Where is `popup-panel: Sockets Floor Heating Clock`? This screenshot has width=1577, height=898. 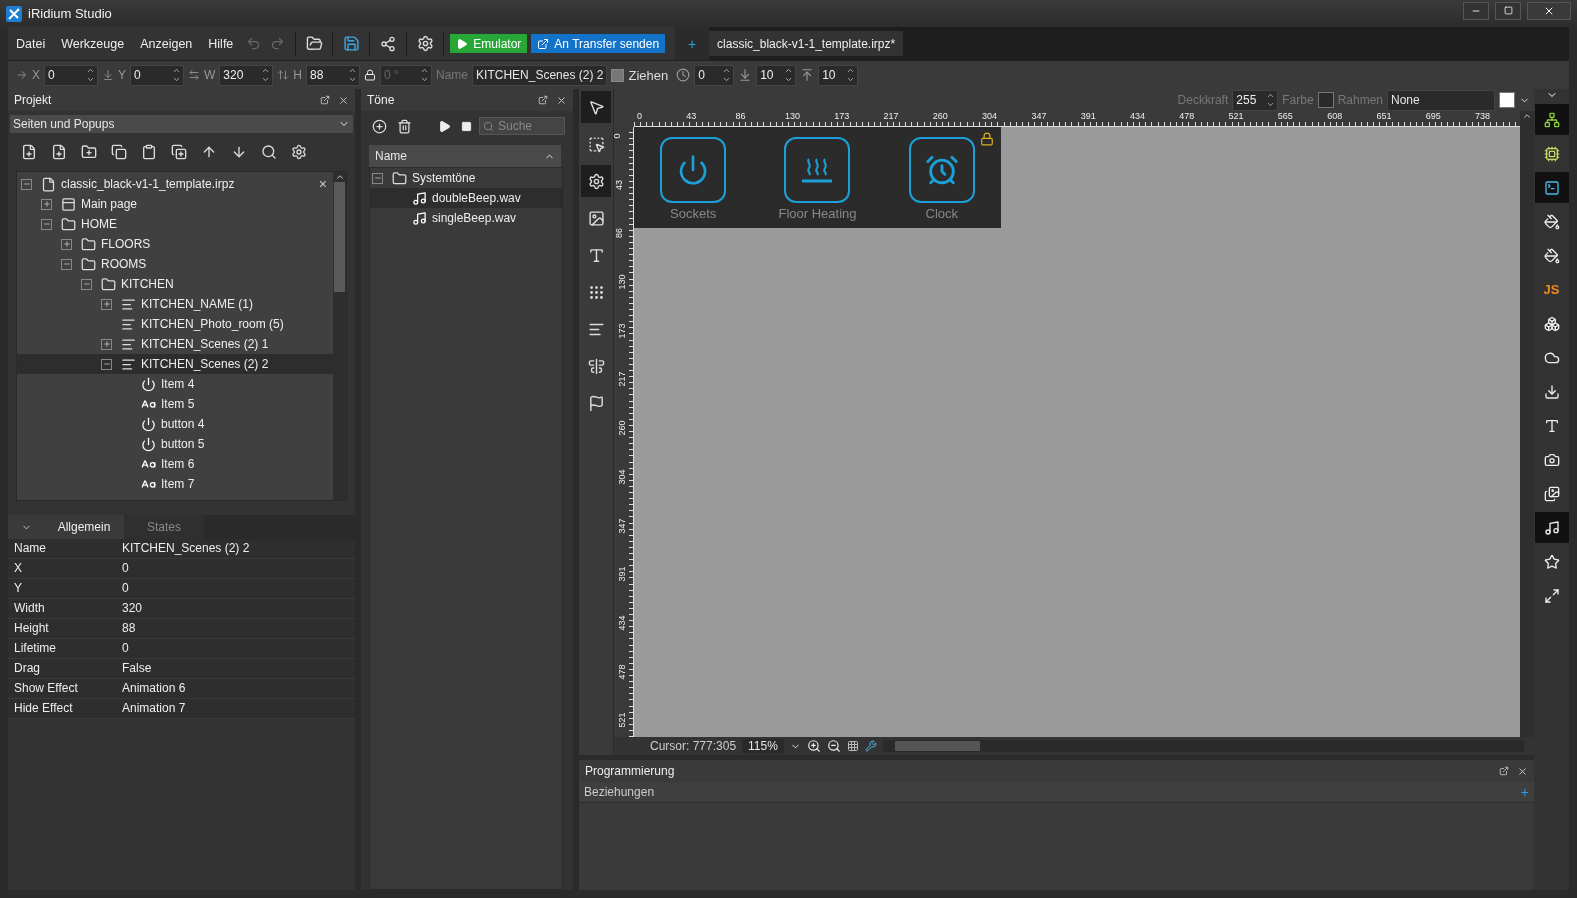 popup-panel: Sockets Floor Heating Clock is located at coordinates (817, 177).